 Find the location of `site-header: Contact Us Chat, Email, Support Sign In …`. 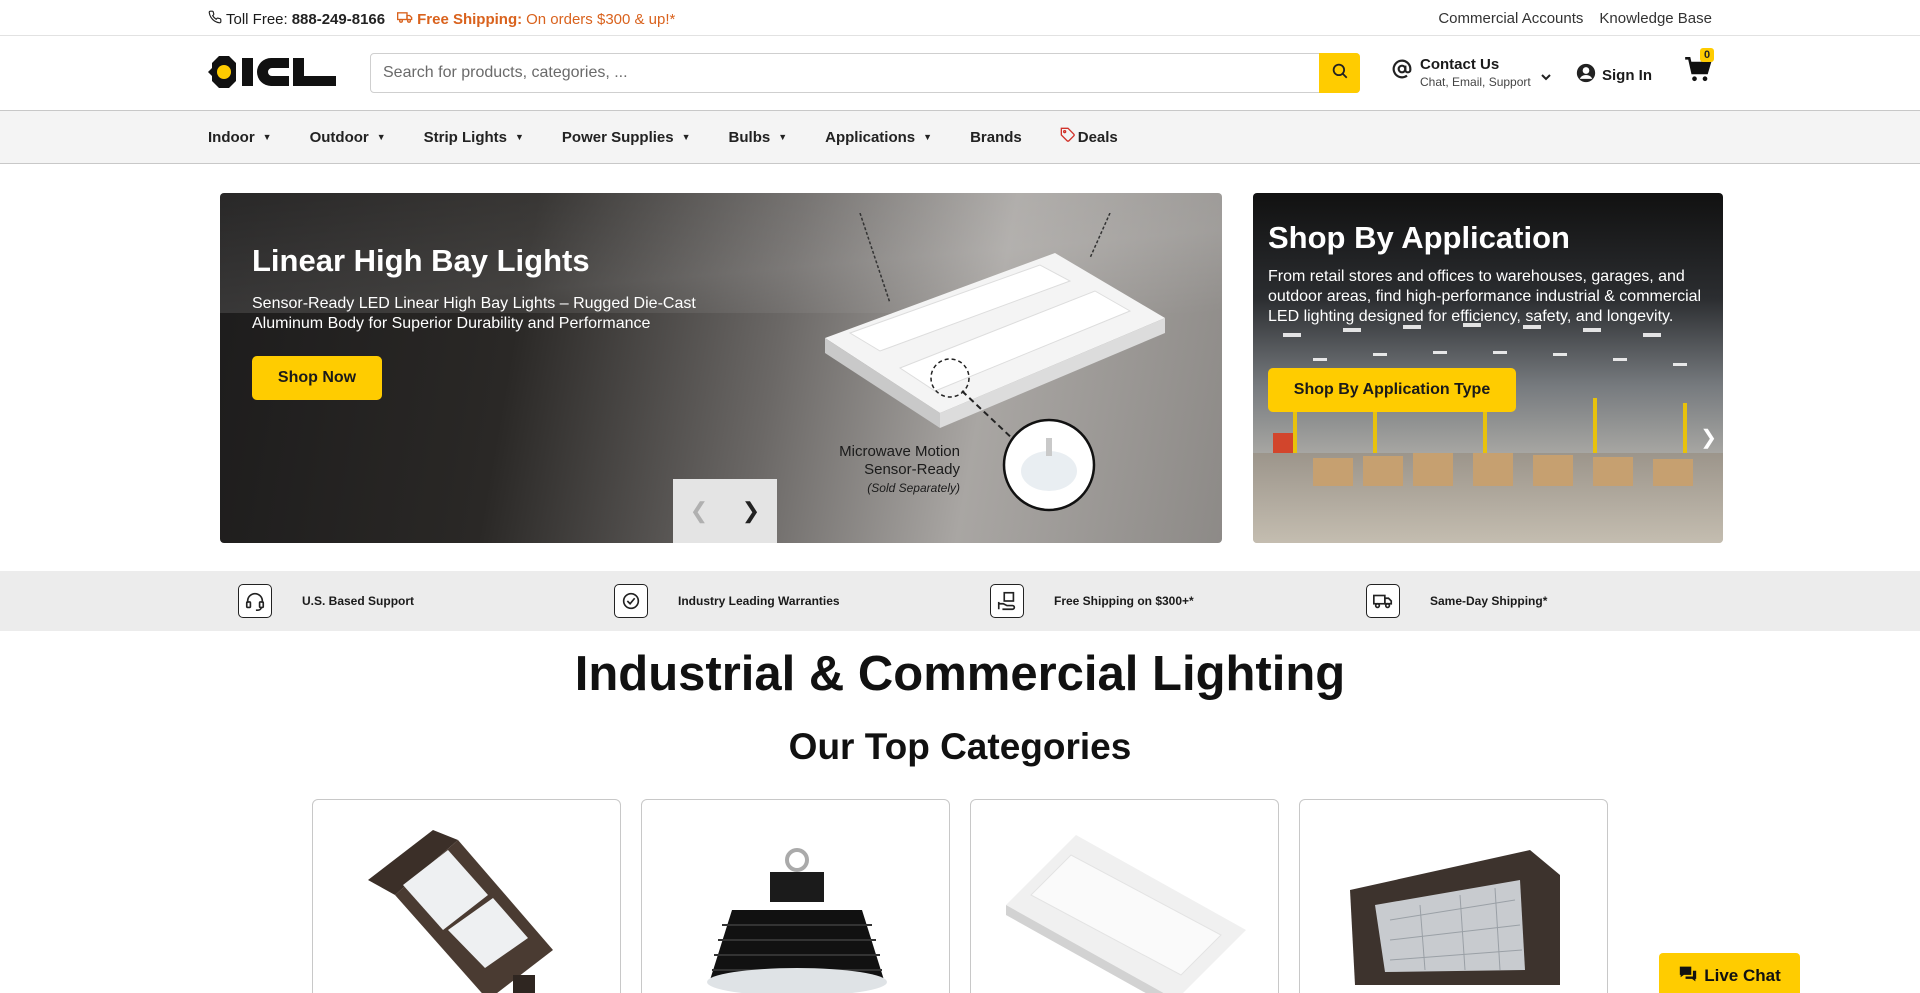

site-header: Contact Us Chat, Email, Support Sign In … is located at coordinates (960, 73).